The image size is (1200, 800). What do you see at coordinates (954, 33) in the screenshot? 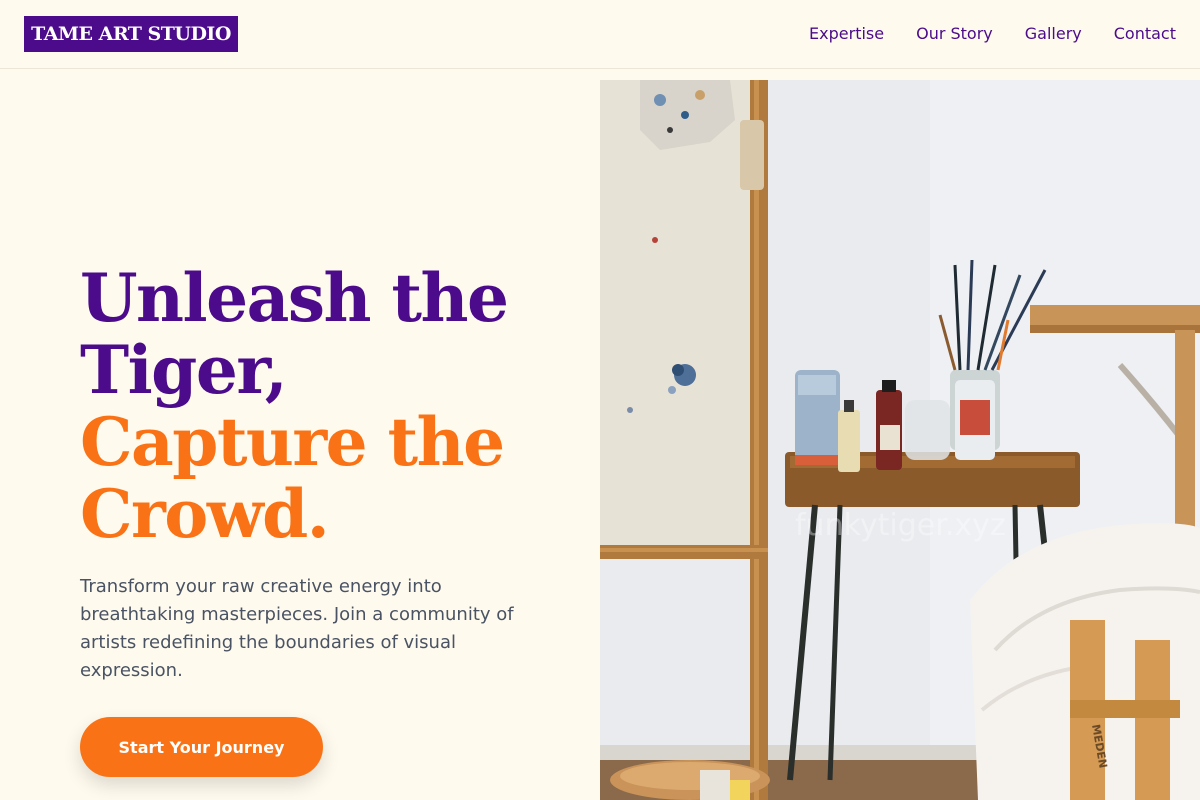
I see `nav-link-our-story: Our Story` at bounding box center [954, 33].